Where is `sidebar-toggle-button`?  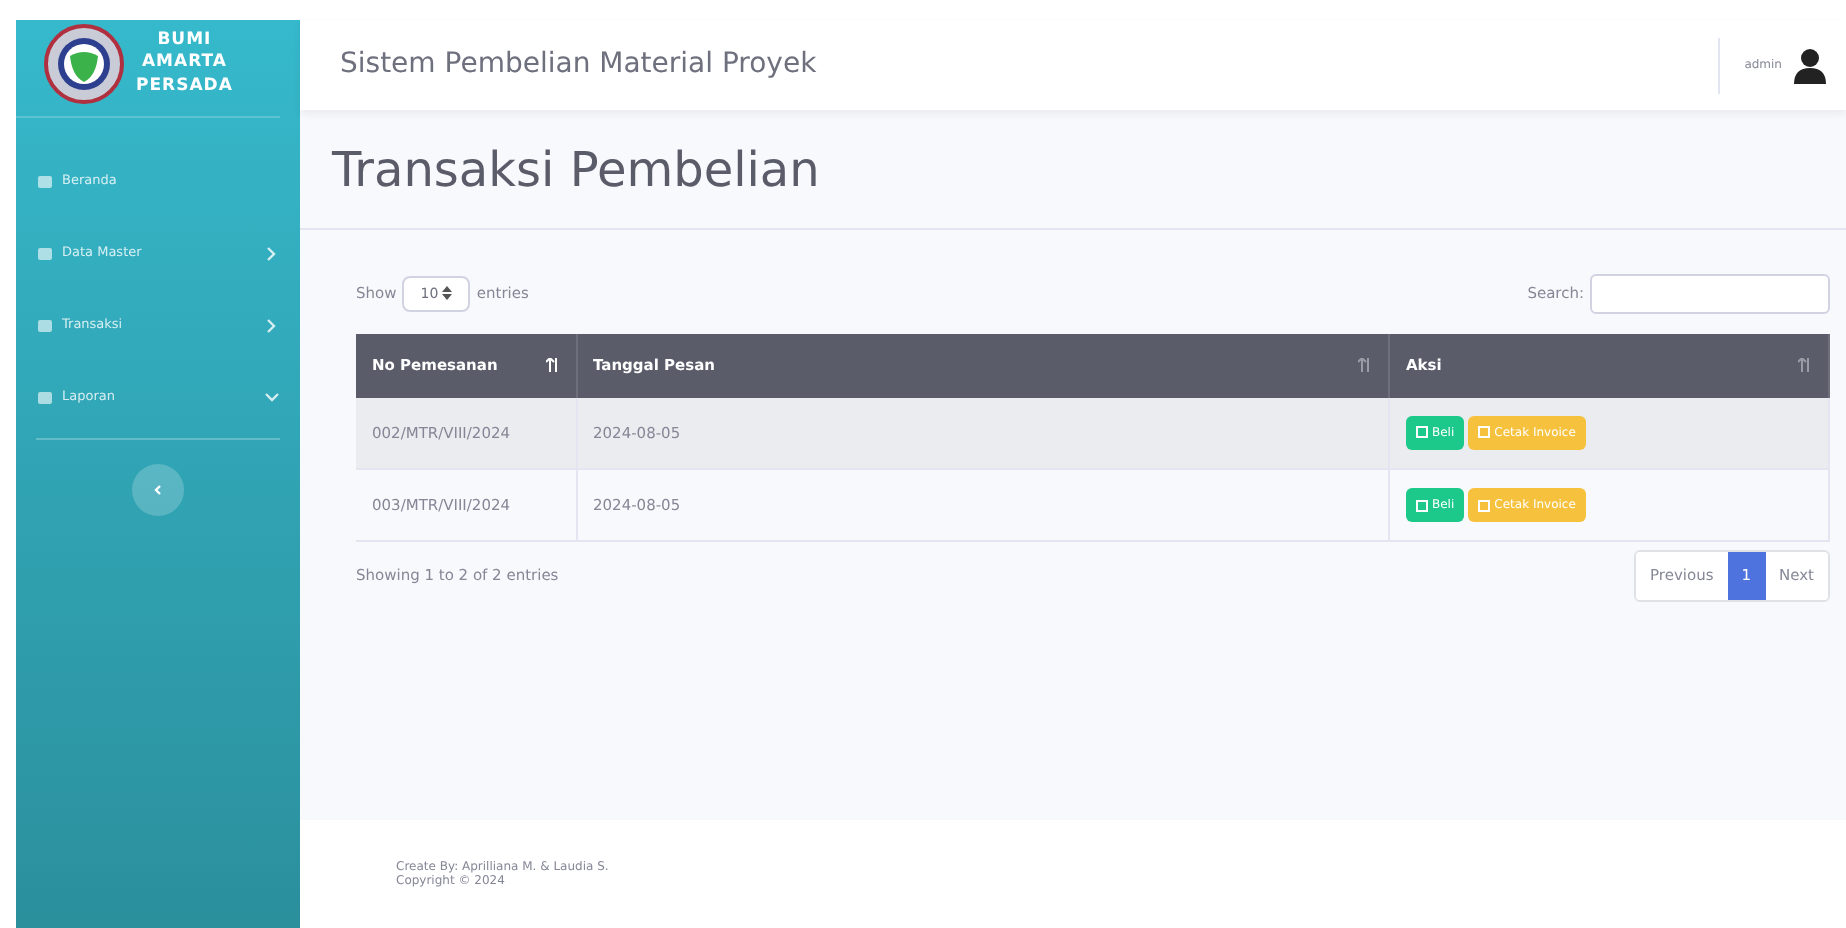 sidebar-toggle-button is located at coordinates (158, 490).